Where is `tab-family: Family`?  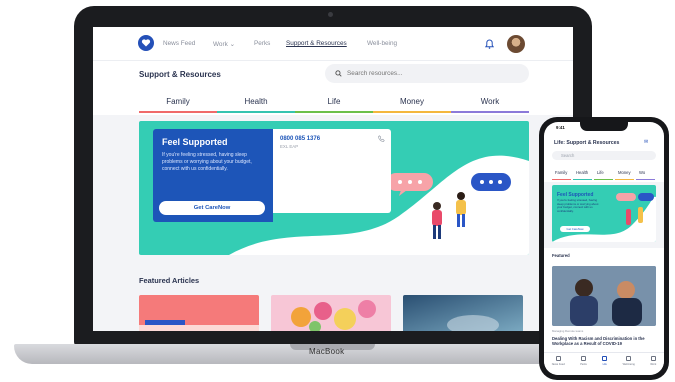 tab-family: Family is located at coordinates (178, 103).